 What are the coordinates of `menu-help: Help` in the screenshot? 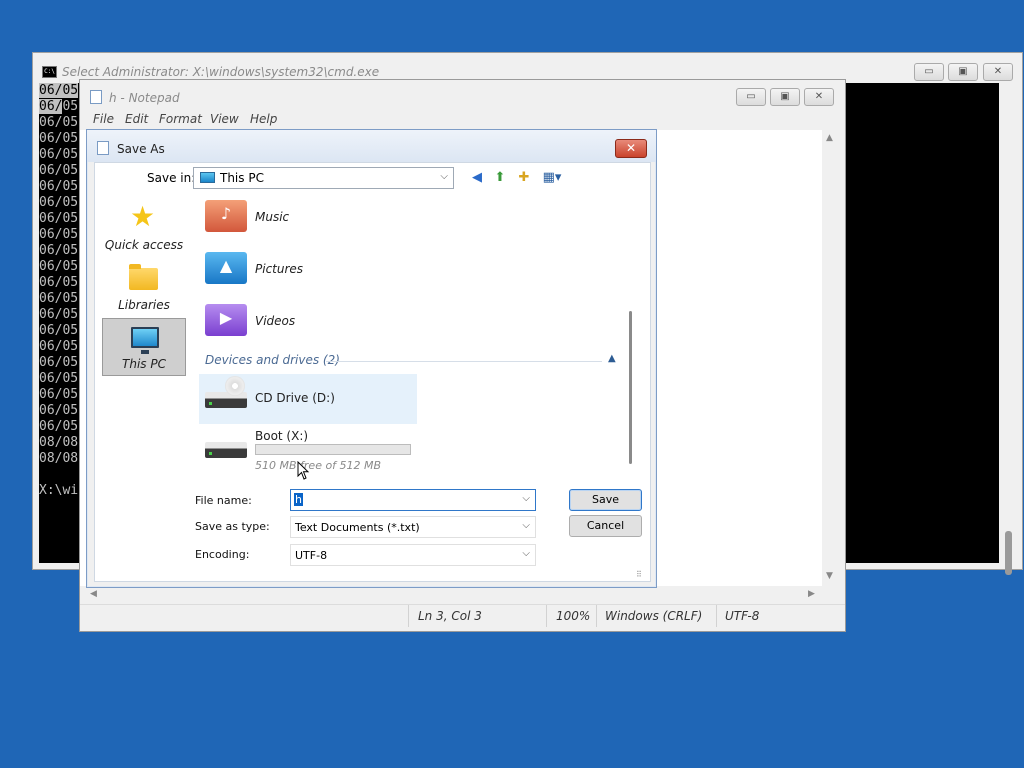 It's located at (263, 119).